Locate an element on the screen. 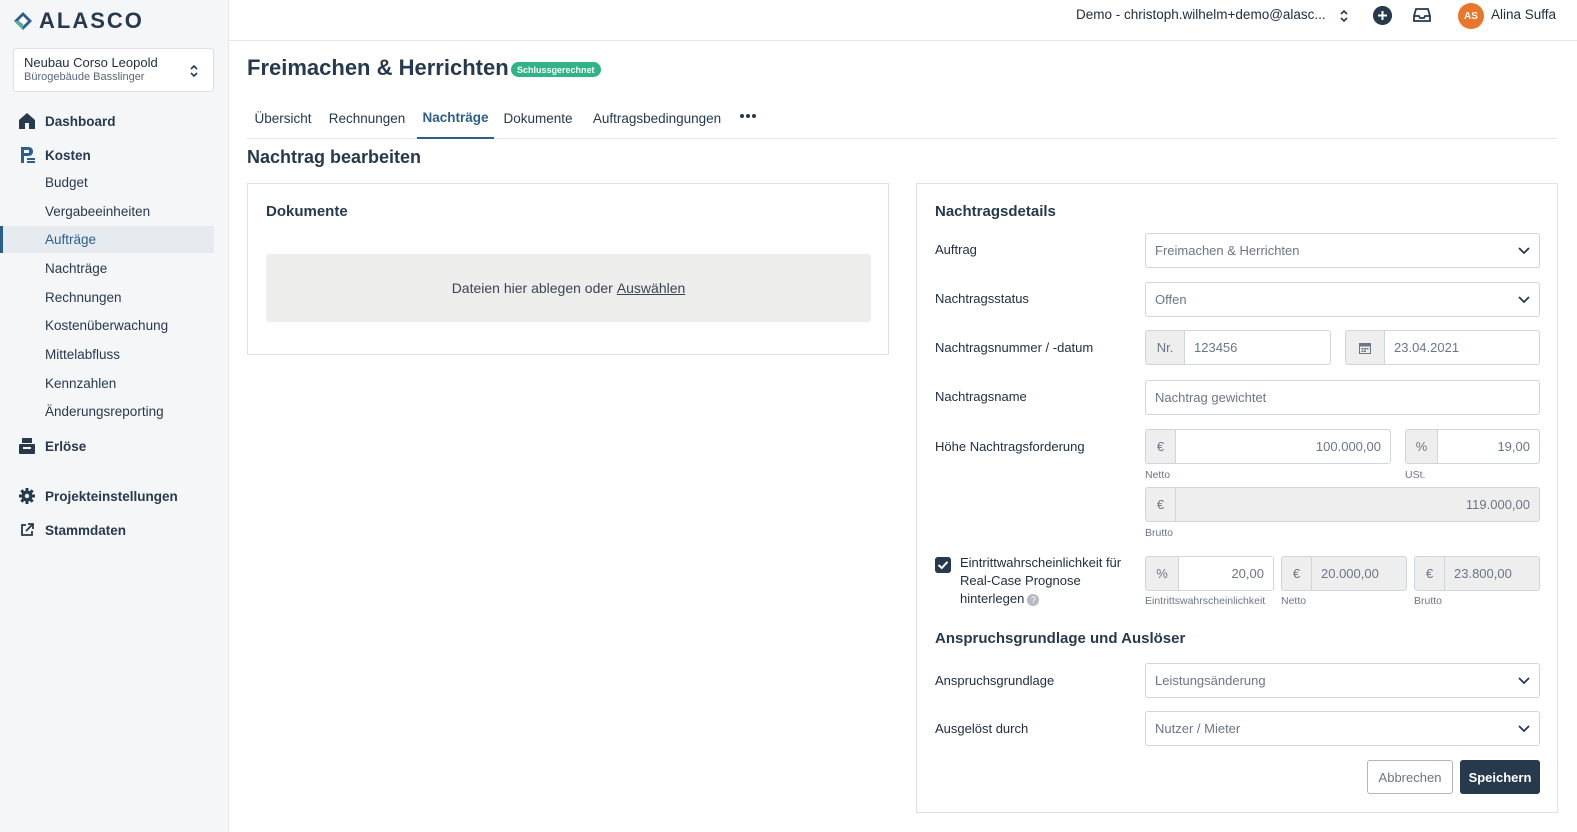  sidebar-item-kostenueberwachung: Kostenüberwachung is located at coordinates (107, 325).